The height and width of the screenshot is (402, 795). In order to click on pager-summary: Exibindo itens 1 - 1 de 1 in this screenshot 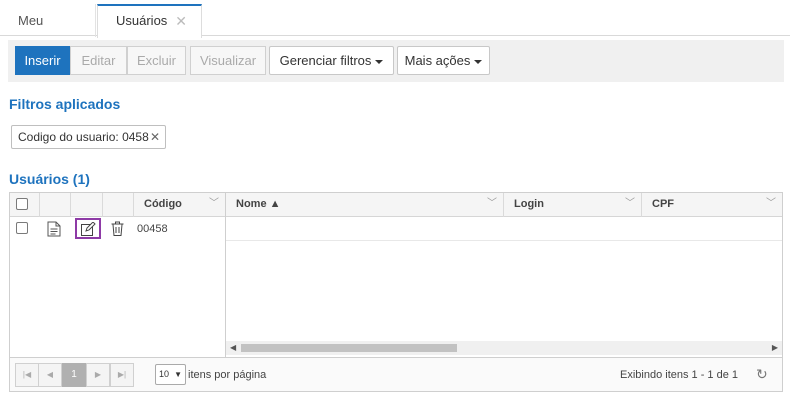, I will do `click(679, 375)`.